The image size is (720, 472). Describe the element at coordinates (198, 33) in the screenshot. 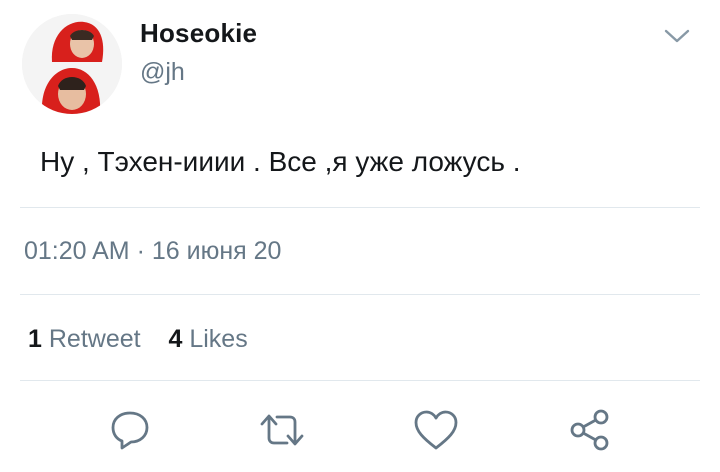

I see `display-name: Hoseokie` at that location.